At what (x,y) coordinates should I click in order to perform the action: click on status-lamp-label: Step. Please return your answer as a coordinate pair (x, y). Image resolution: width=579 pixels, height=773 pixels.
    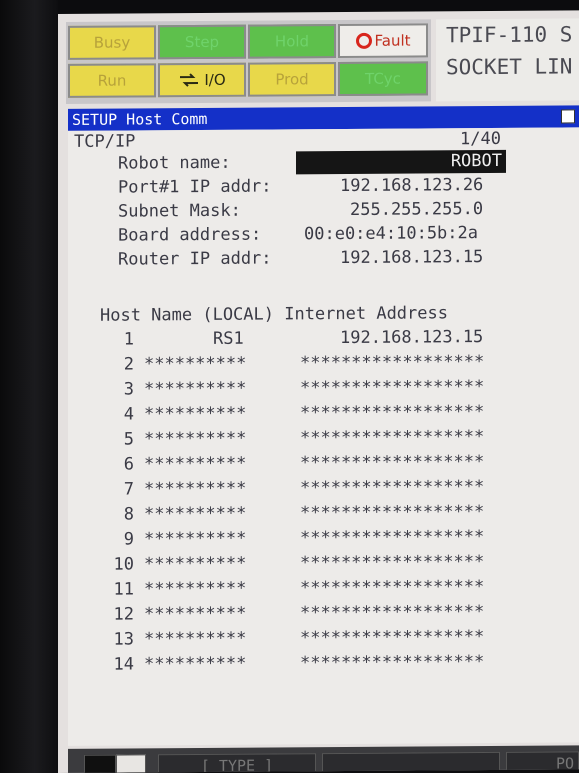
    Looking at the image, I should click on (202, 42).